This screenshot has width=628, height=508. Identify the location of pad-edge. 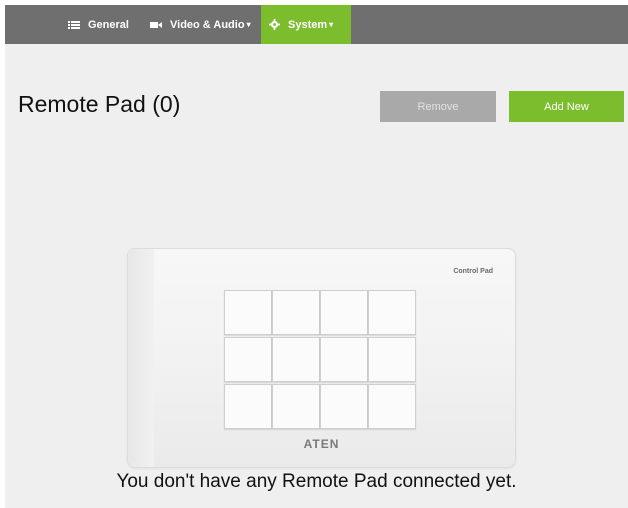
(141, 358).